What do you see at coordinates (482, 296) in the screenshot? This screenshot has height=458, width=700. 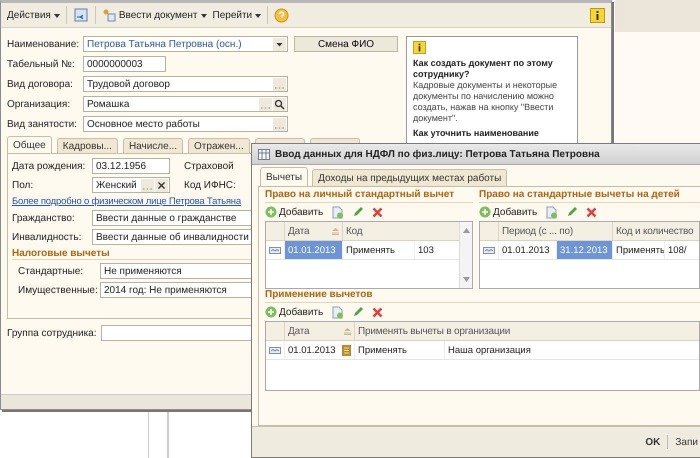 I see `section-title: Применение вычетов` at bounding box center [482, 296].